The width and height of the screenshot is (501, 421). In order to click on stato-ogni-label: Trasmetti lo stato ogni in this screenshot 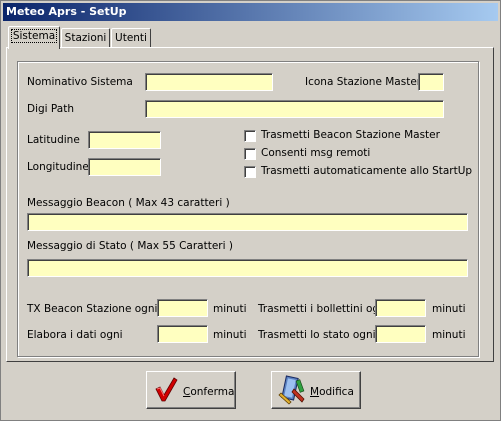, I will do `click(317, 335)`.